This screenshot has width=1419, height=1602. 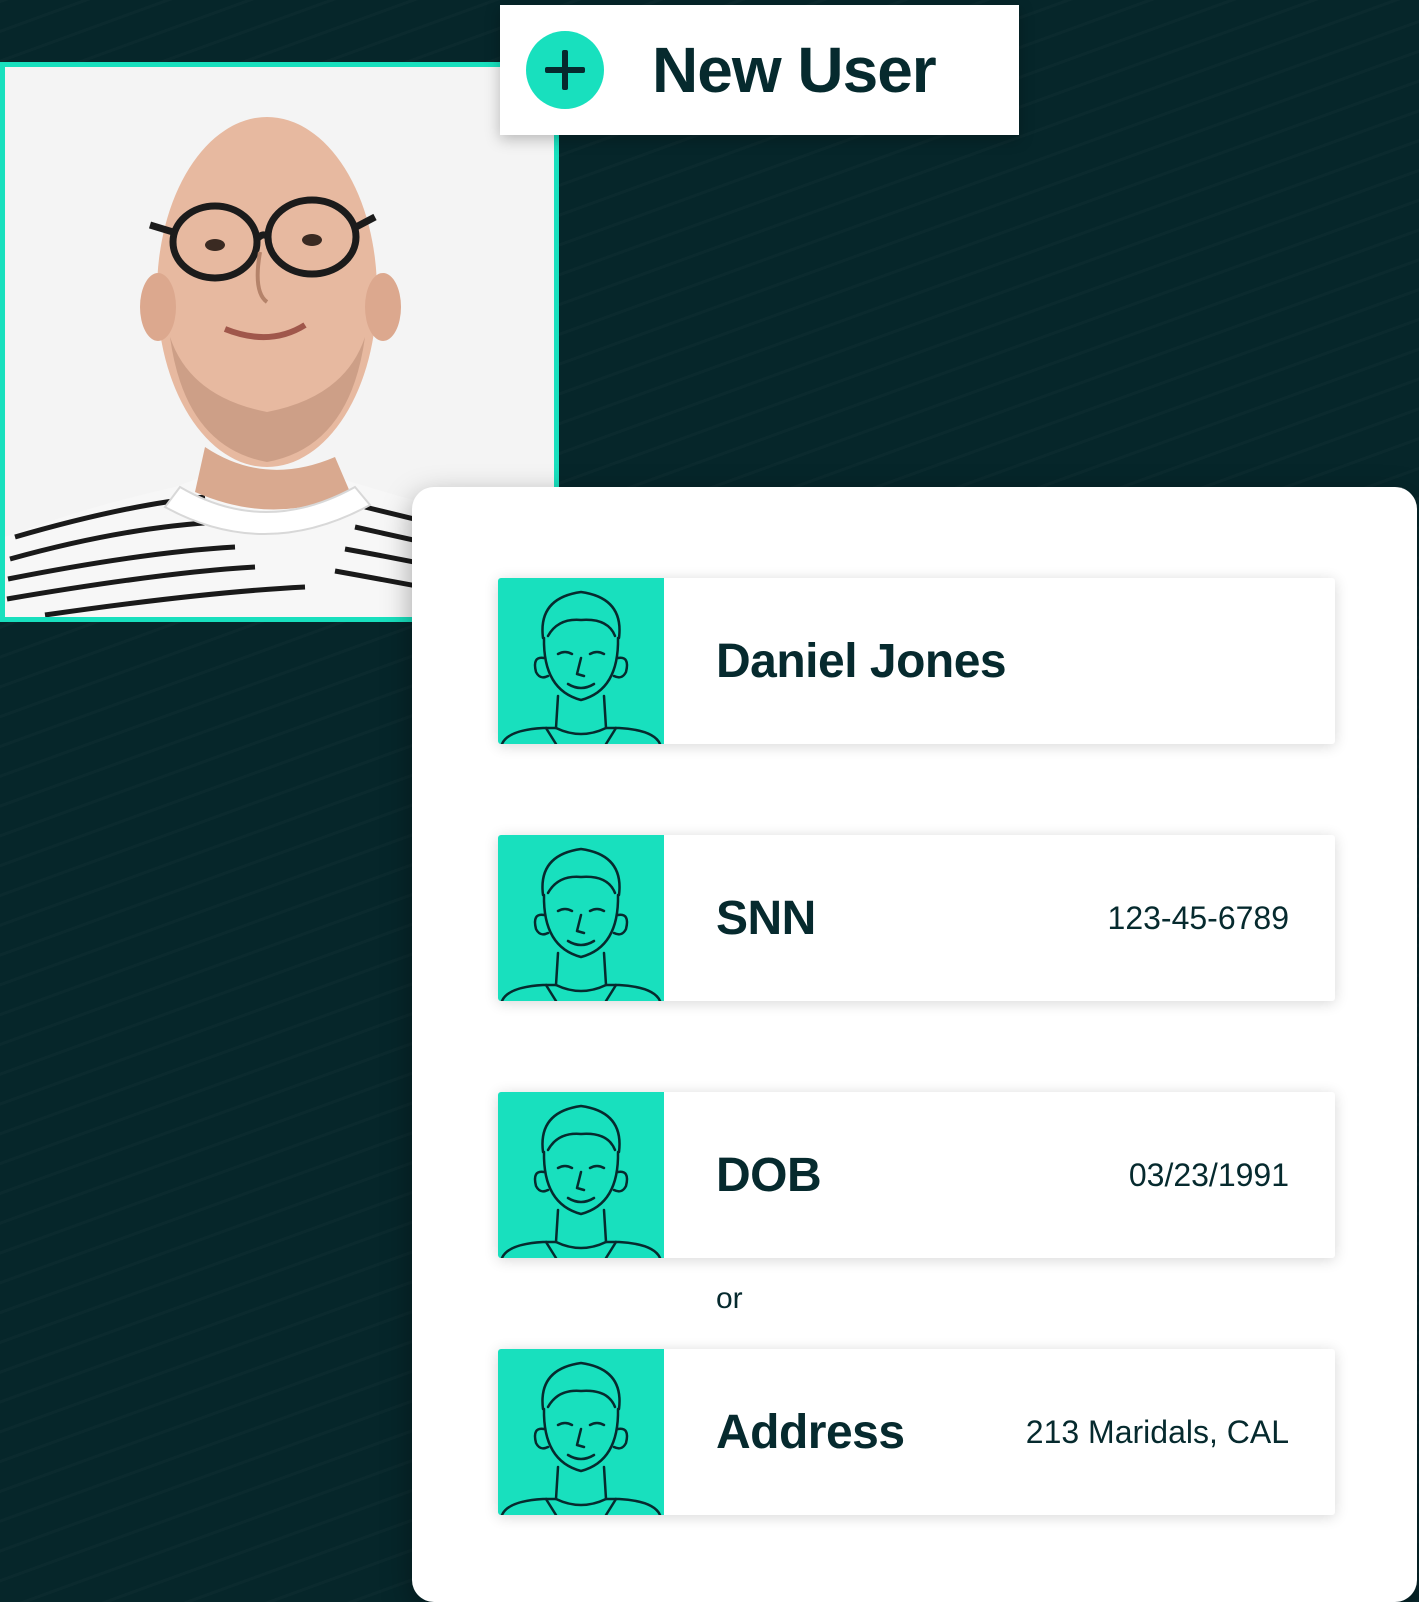 I want to click on field-row-name: Daniel Jones, so click(x=916, y=661).